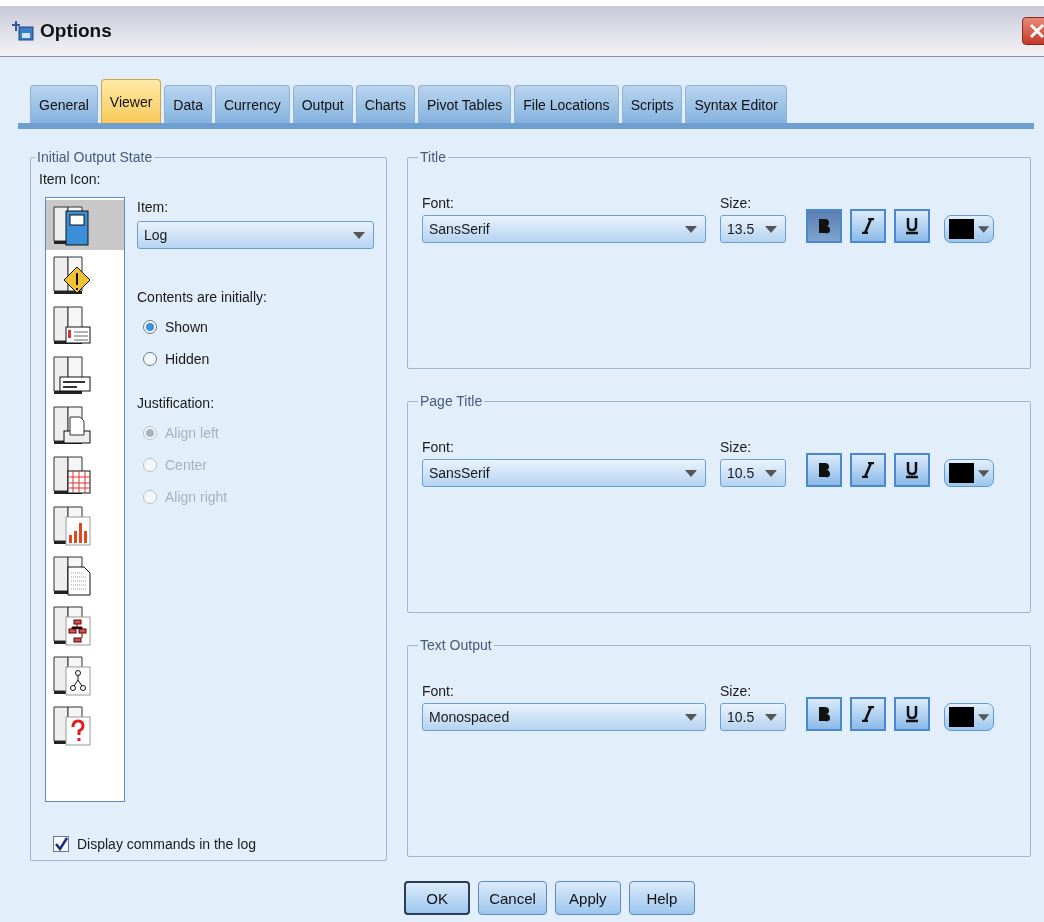 The image size is (1044, 922). What do you see at coordinates (73, 375) in the screenshot?
I see `title-icon` at bounding box center [73, 375].